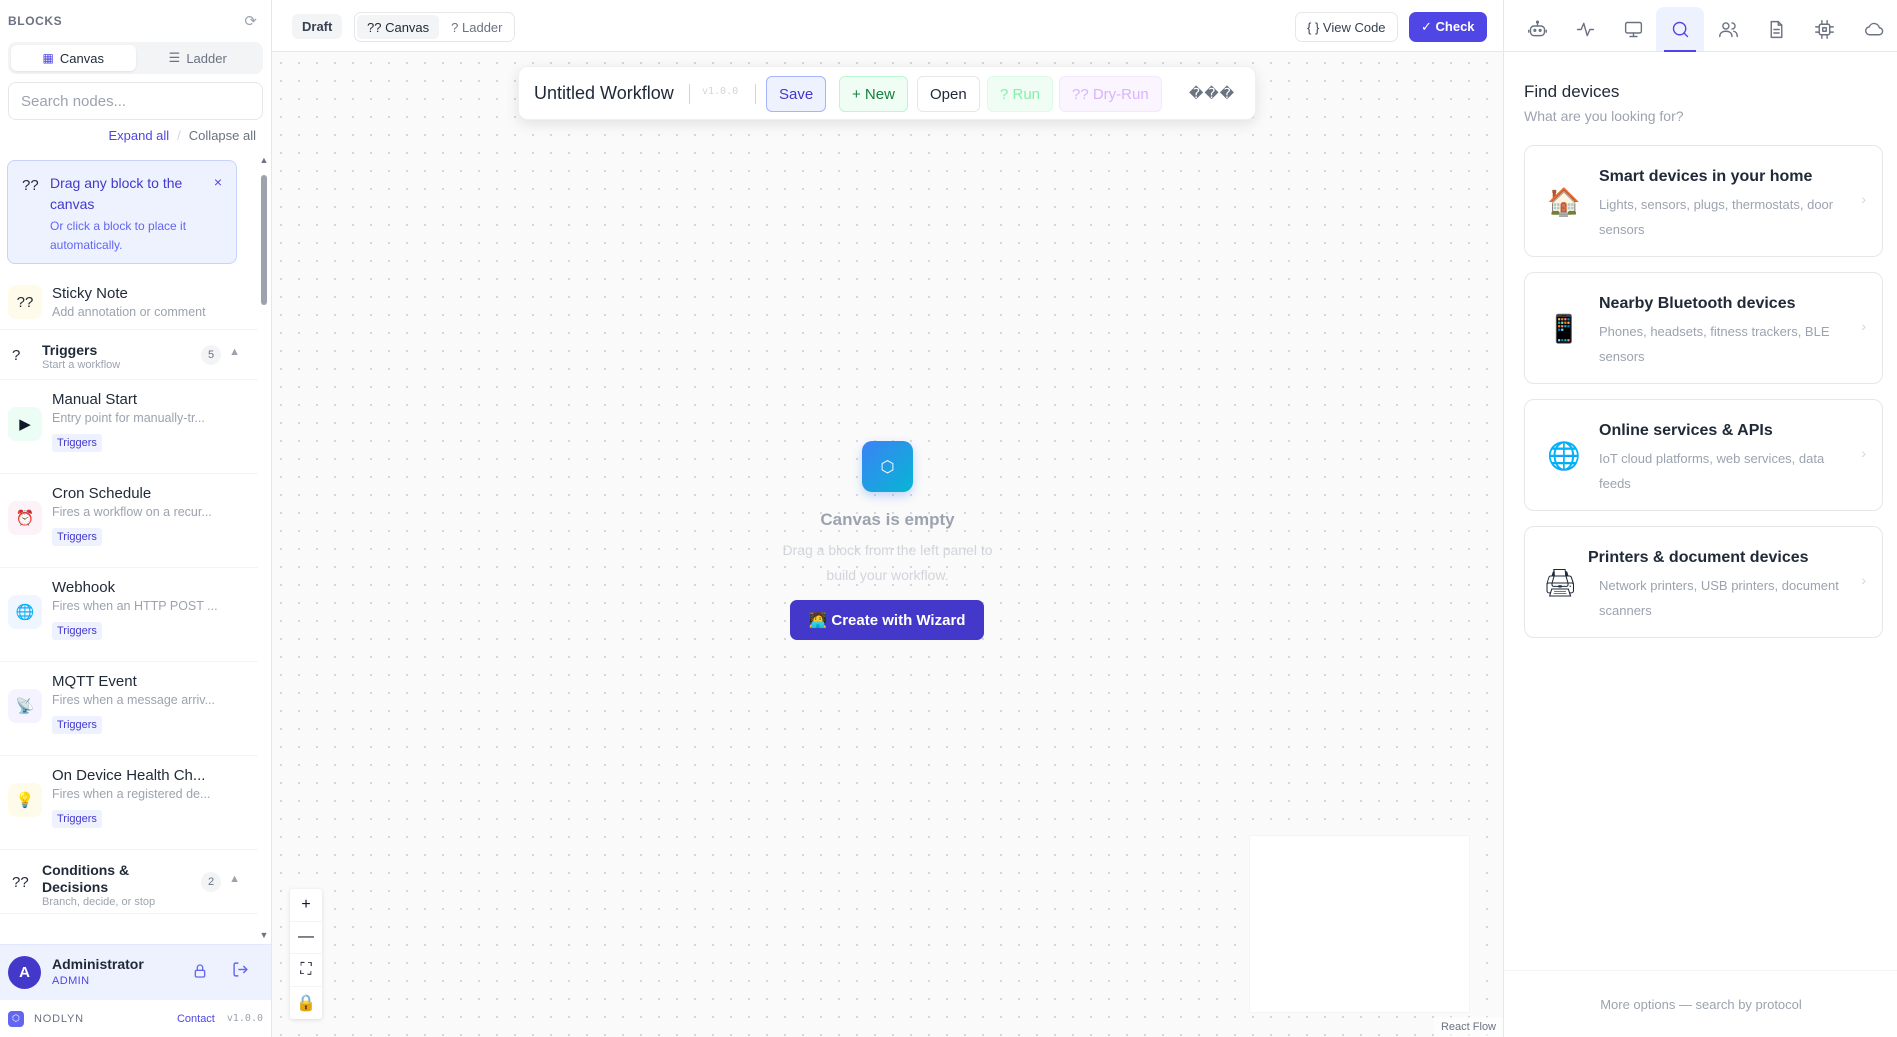 Image resolution: width=1897 pixels, height=1037 pixels. I want to click on open-button: Open, so click(948, 94).